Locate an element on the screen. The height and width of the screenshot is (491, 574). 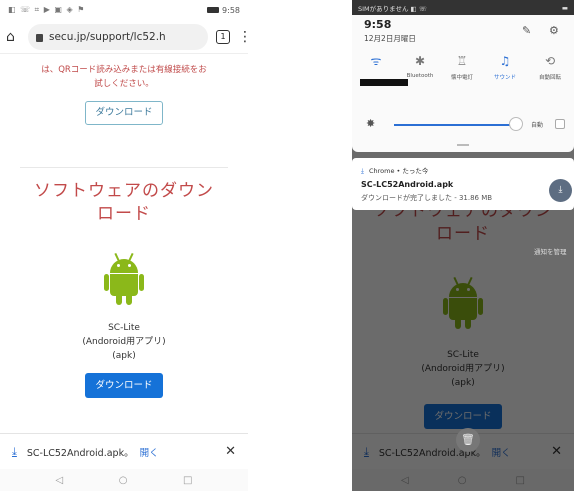
browser-toolbar: ⌂ secu.jp/support/lc52.h 1 ⋮ is located at coordinates (124, 37).